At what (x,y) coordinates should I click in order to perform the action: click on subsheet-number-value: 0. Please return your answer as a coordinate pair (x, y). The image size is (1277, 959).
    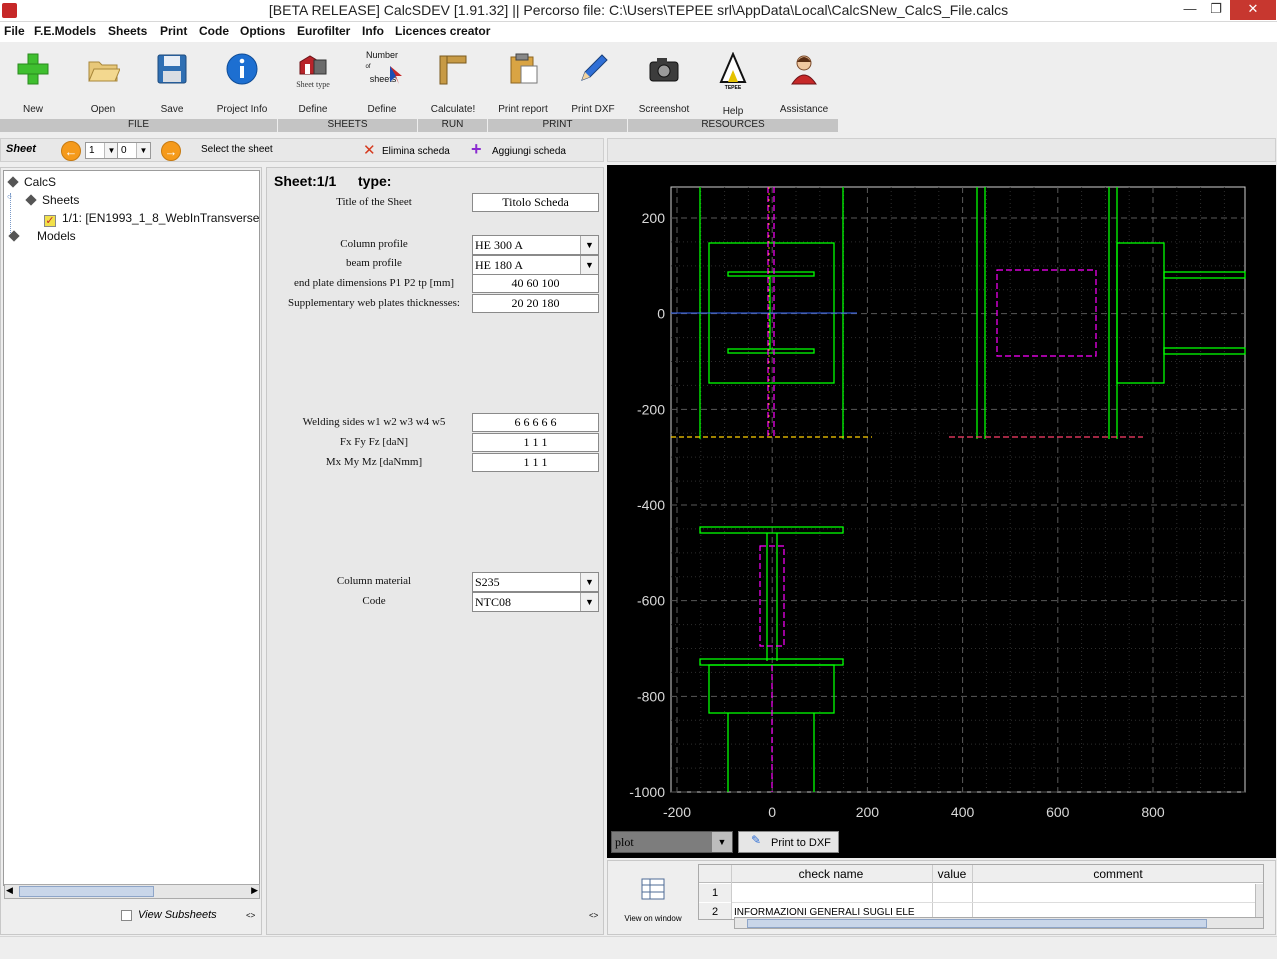
    Looking at the image, I should click on (124, 150).